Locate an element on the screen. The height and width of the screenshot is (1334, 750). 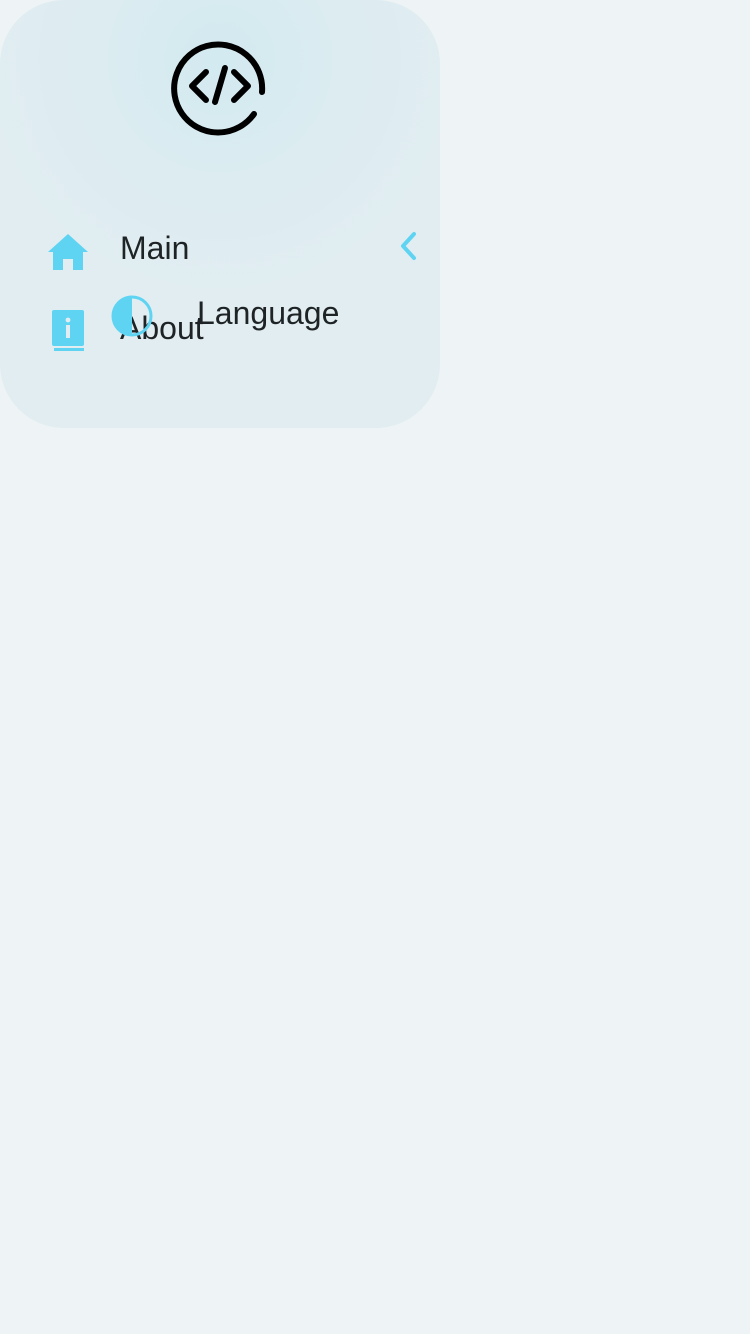
chevron-left-icon is located at coordinates (408, 246).